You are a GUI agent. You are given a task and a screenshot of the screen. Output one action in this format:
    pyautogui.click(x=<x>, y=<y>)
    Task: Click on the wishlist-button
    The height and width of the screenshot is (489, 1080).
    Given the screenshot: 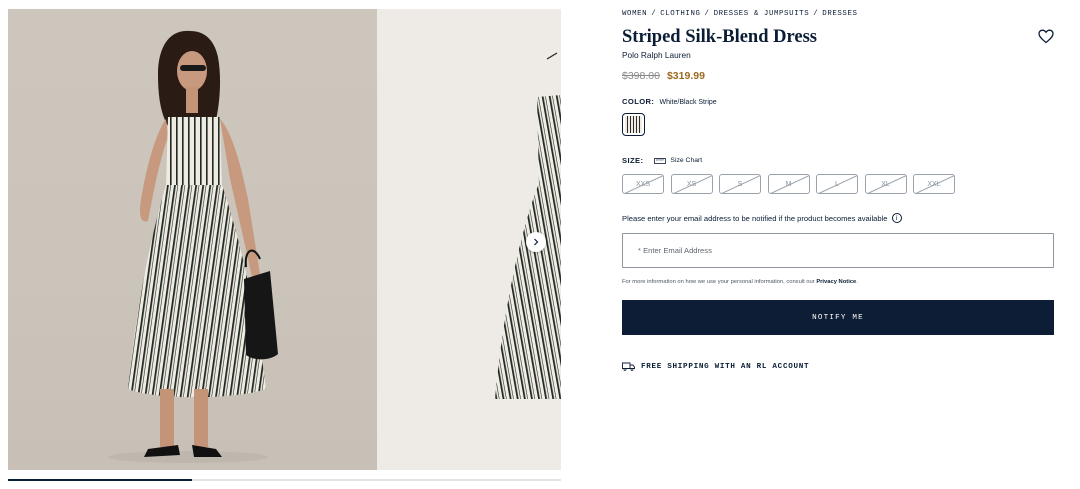 What is the action you would take?
    pyautogui.click(x=1046, y=36)
    